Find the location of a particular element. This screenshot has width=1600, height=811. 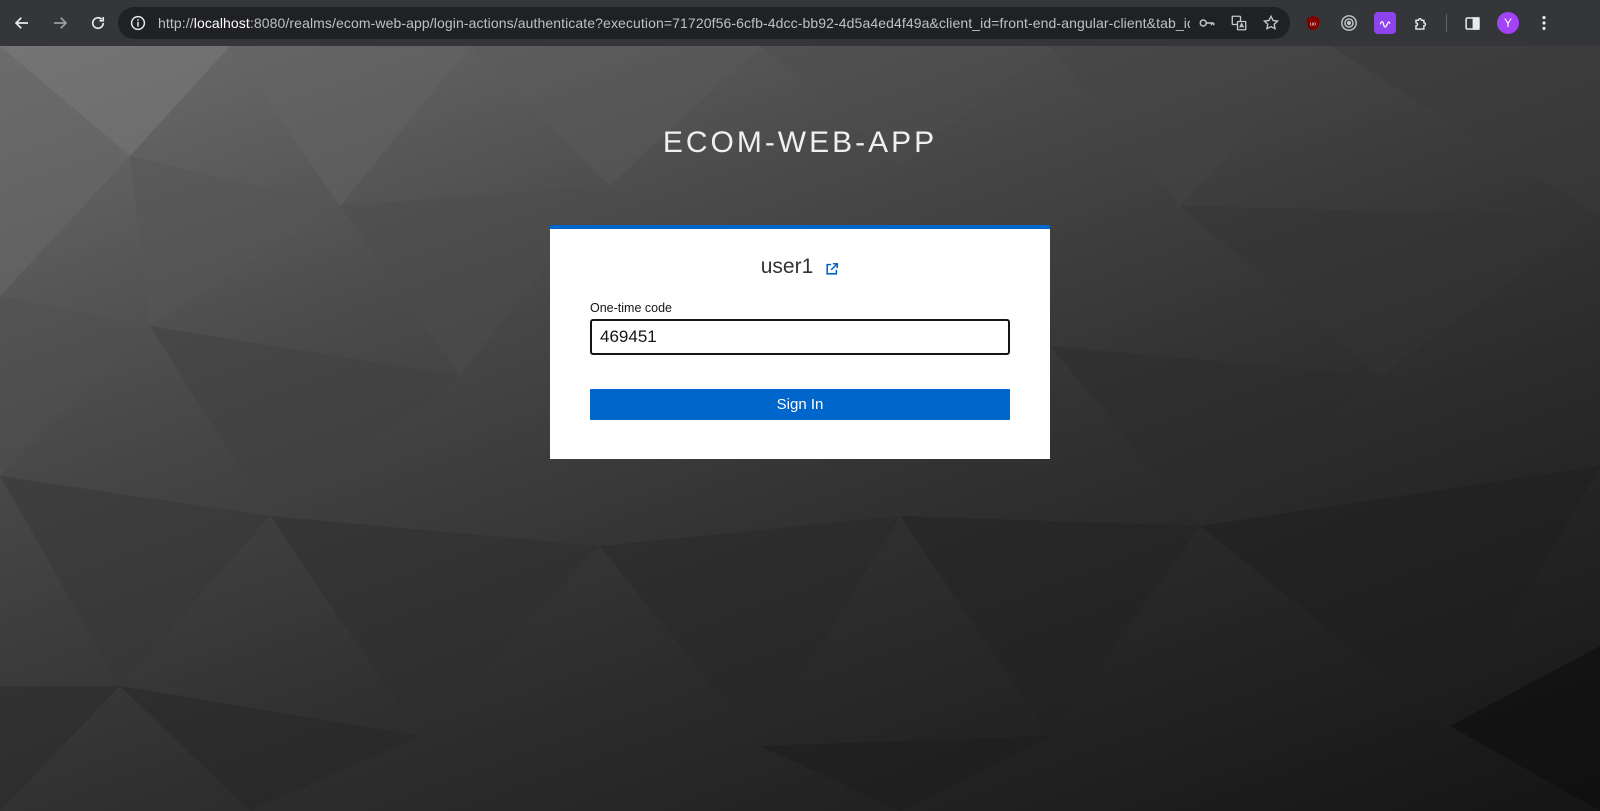

otp-input is located at coordinates (800, 337).